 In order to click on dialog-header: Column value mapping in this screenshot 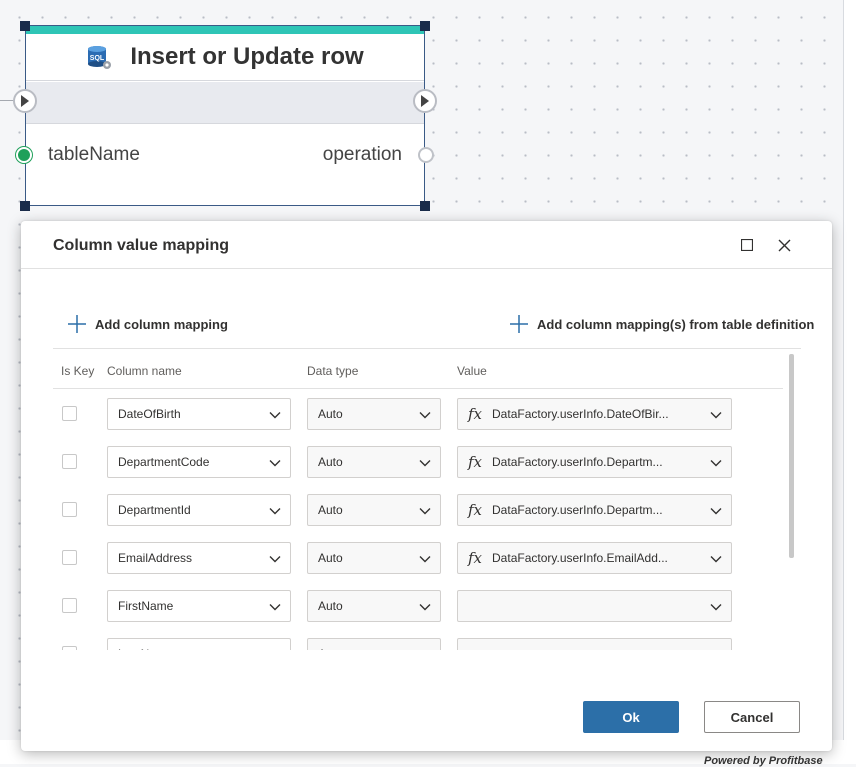, I will do `click(426, 245)`.